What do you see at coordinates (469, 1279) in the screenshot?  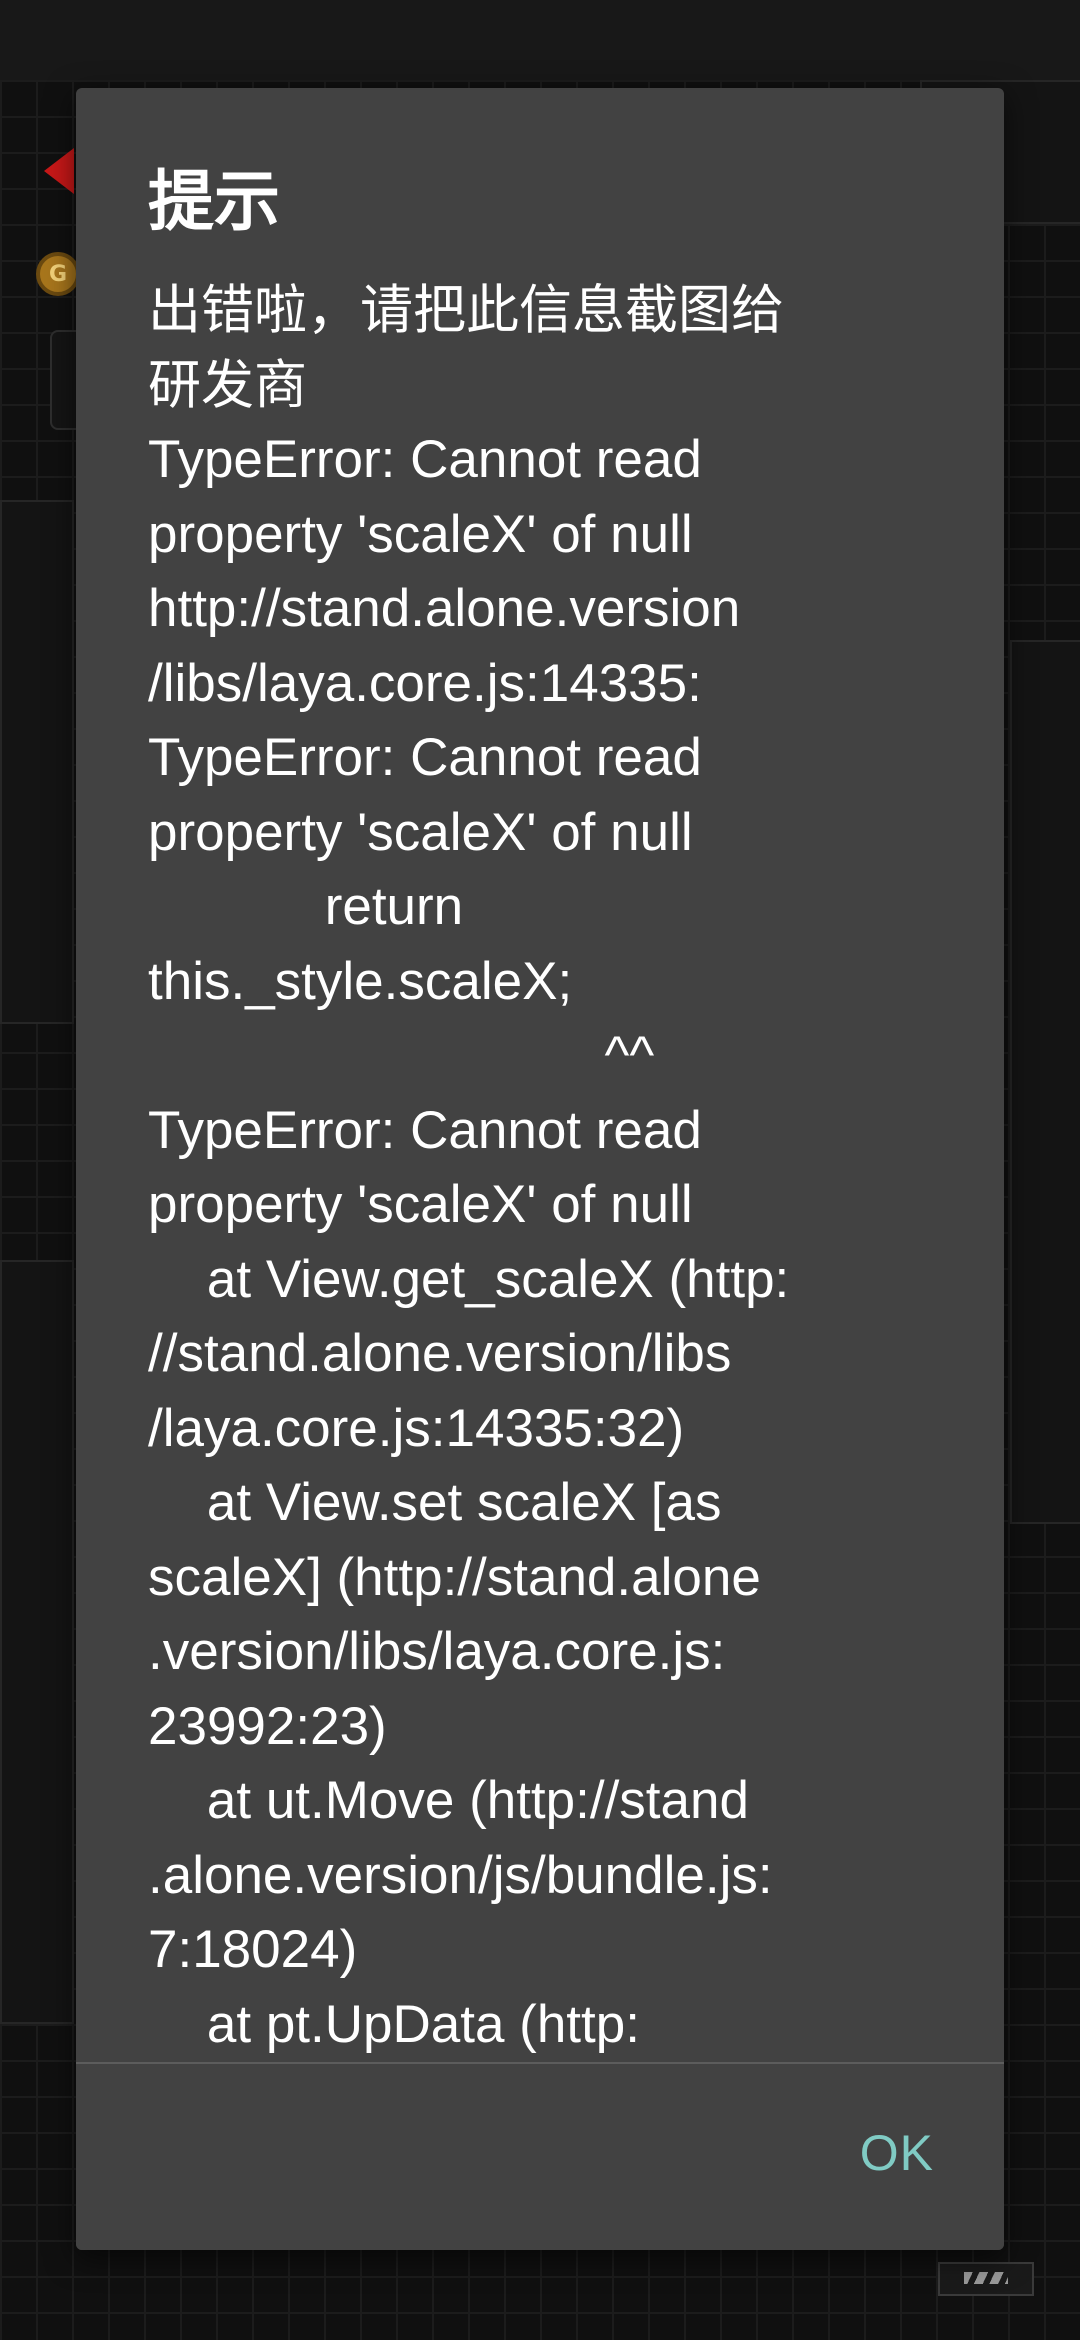 I see `message-line: at View.get_scaleX (http:` at bounding box center [469, 1279].